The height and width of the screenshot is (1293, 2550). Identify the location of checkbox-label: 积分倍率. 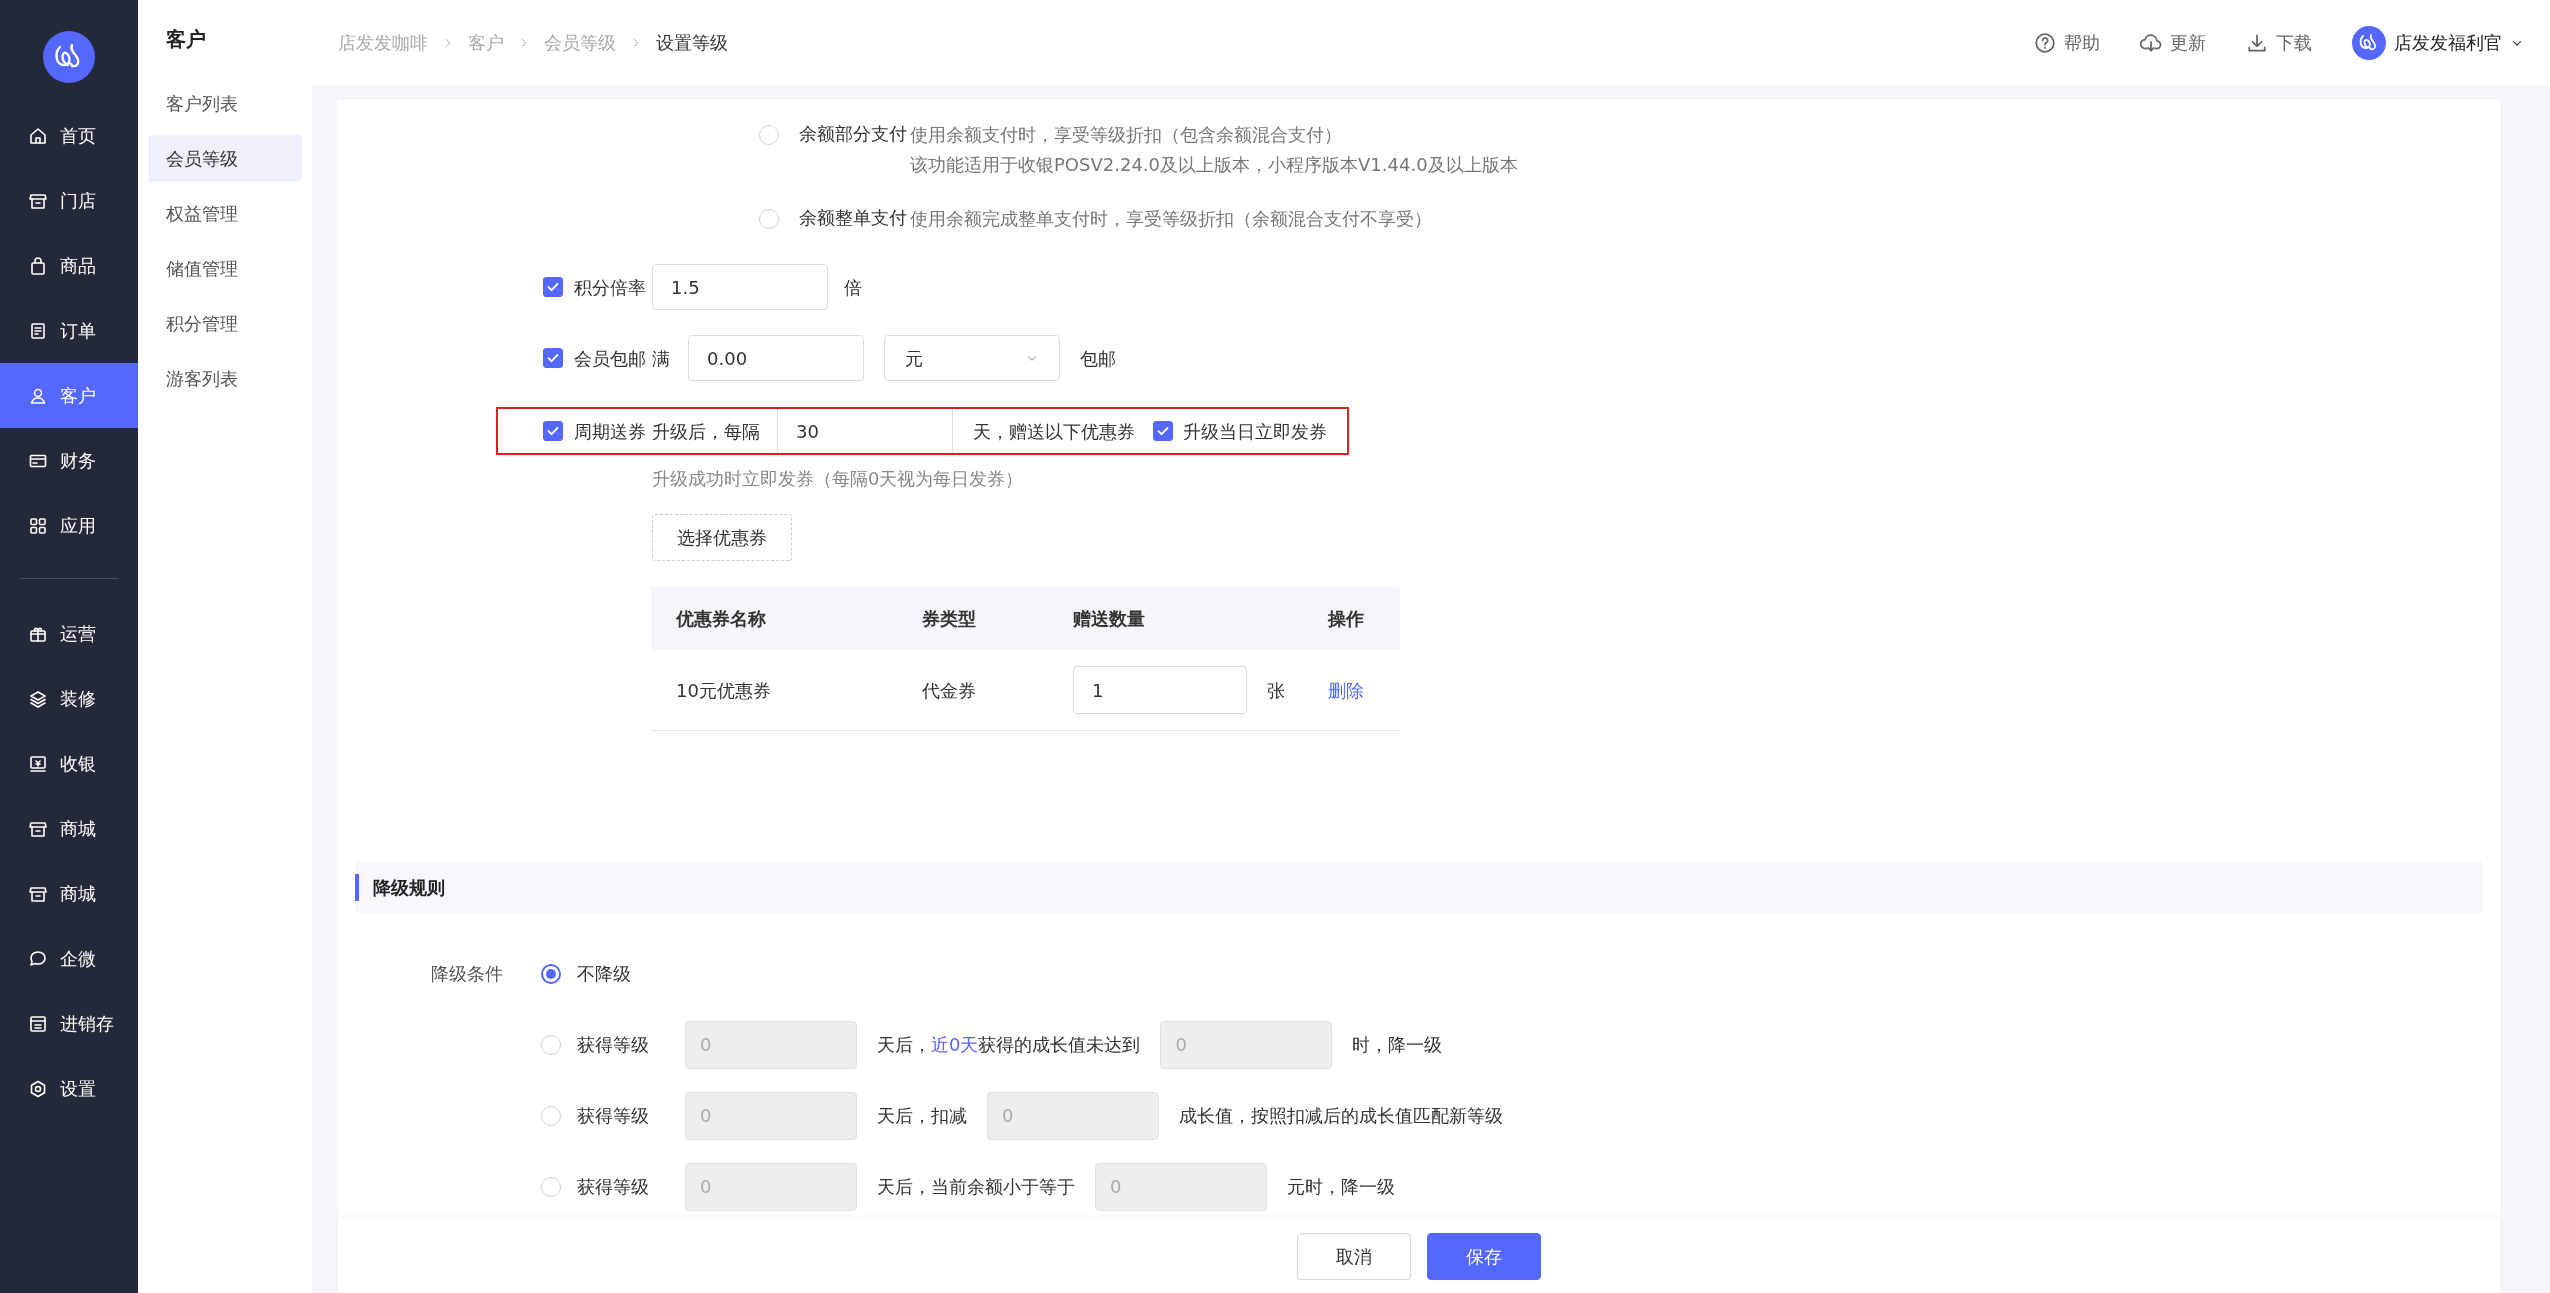
(610, 287).